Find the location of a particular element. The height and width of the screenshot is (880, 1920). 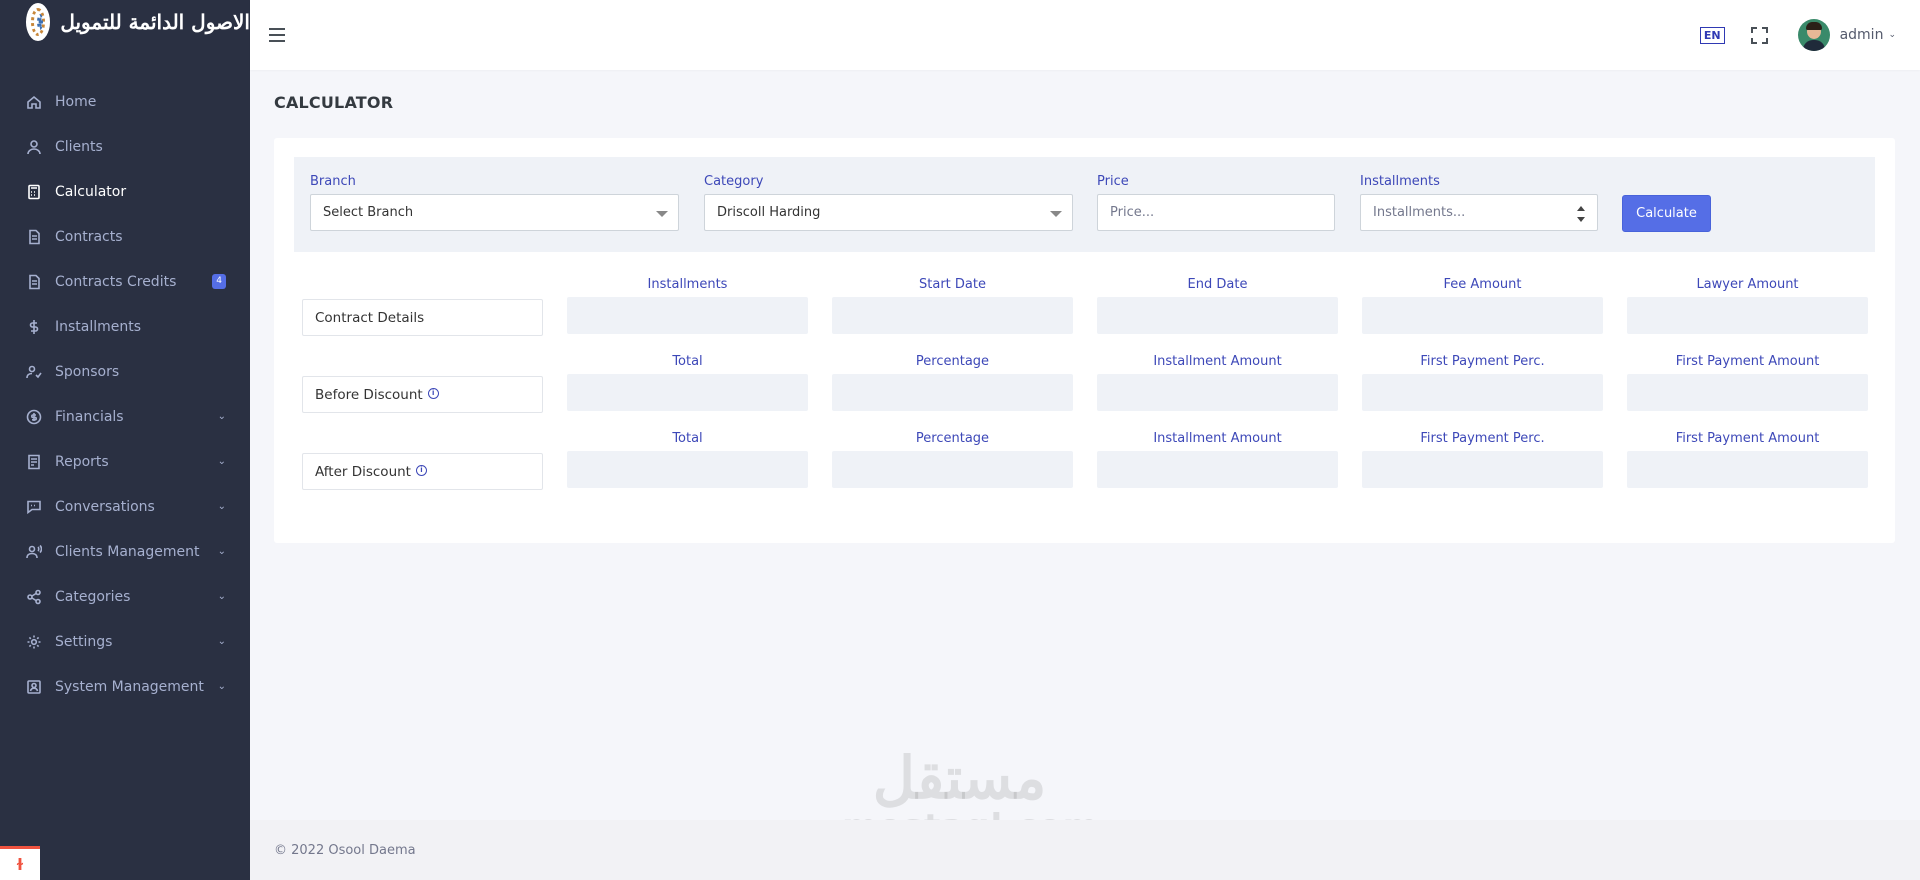

sidebar-item-financials: Financials ⌄ is located at coordinates (125, 416).